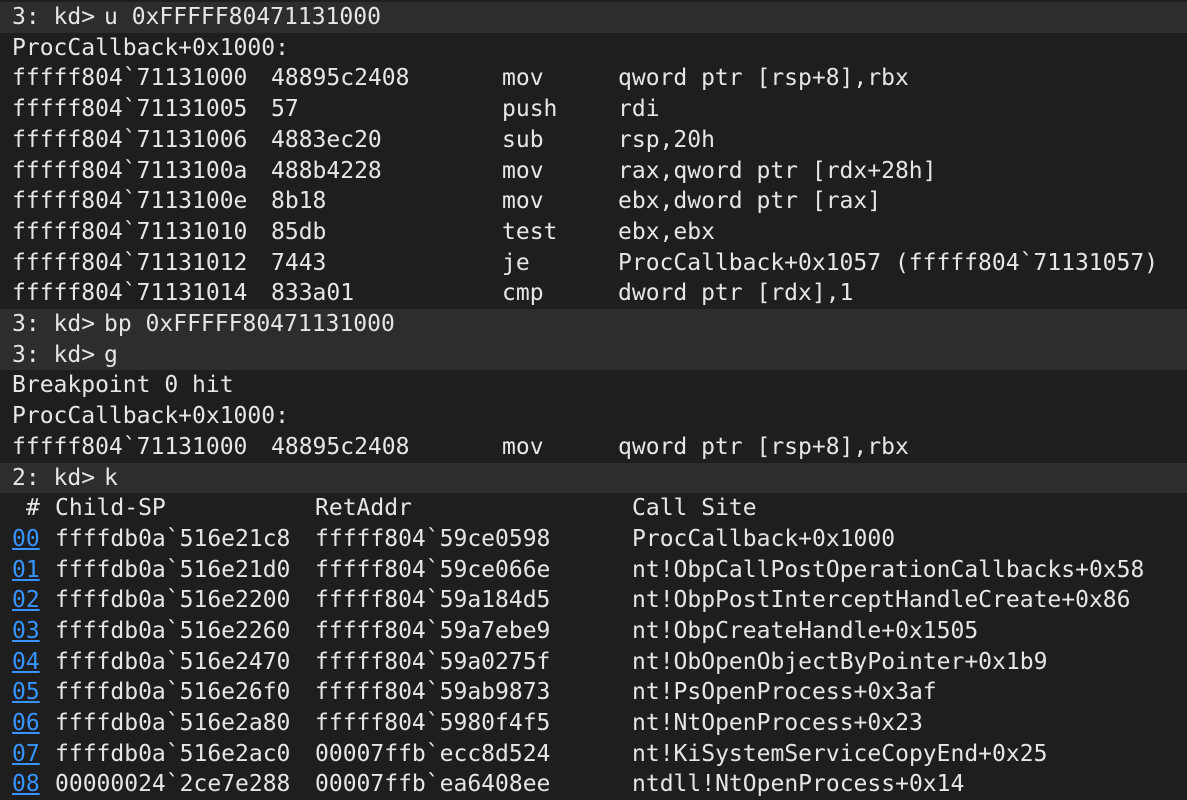 The width and height of the screenshot is (1187, 800). What do you see at coordinates (173, 692) in the screenshot?
I see `child-sp: ffffdb0a`516e26f0` at bounding box center [173, 692].